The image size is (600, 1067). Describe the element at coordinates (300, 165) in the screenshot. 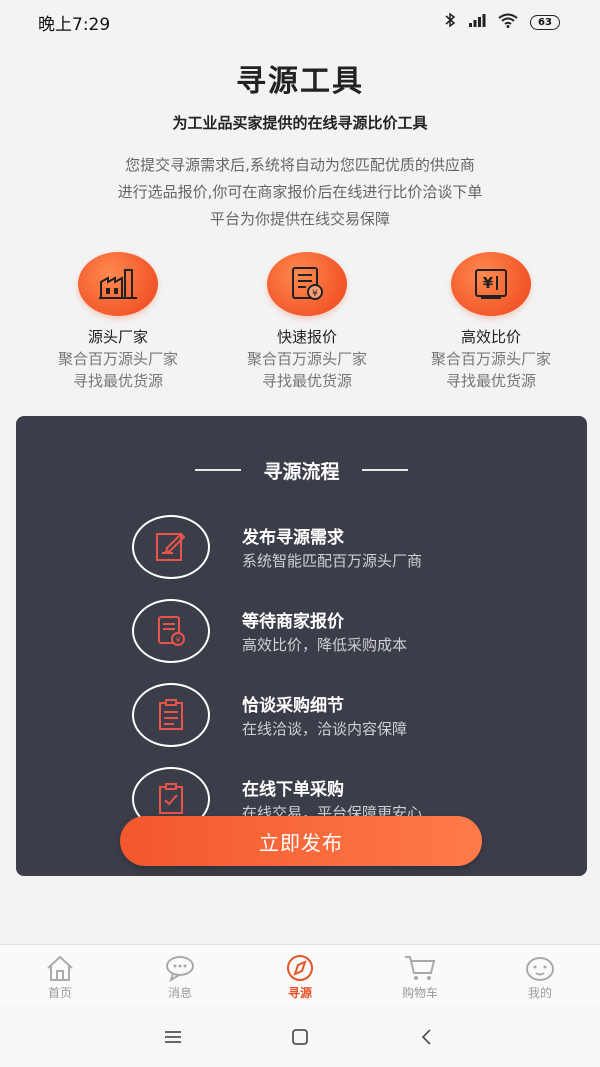

I see `intro-line: 您提交寻源需求后,系统将自动为您匹配优质的供应商` at that location.